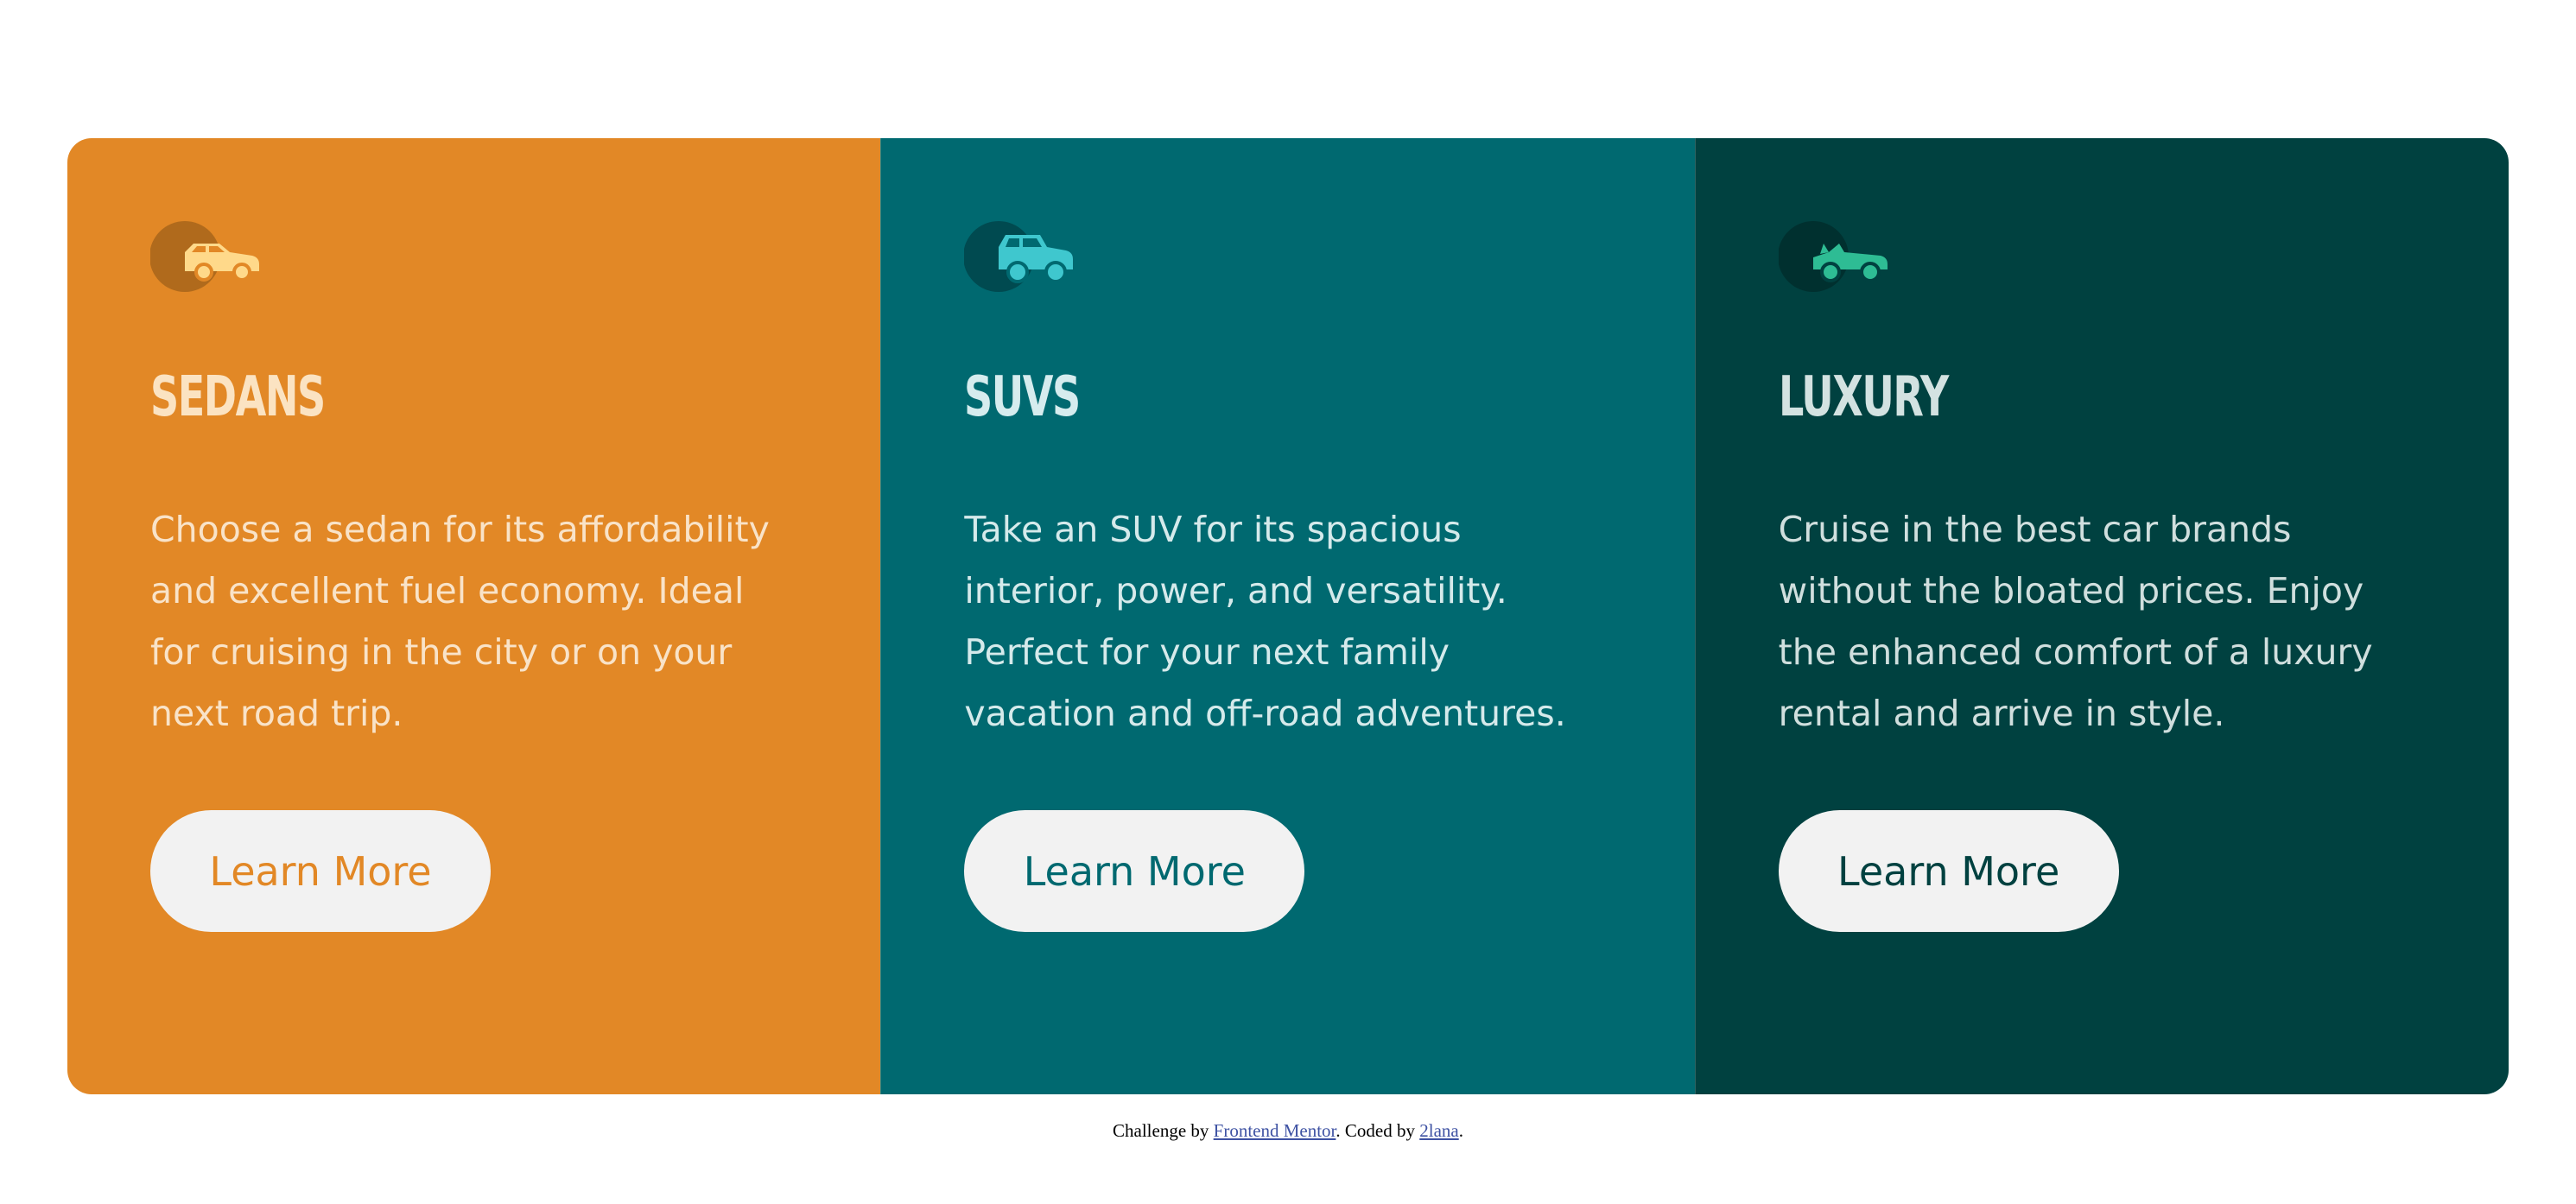  I want to click on card-title: LUXURY, so click(1863, 397).